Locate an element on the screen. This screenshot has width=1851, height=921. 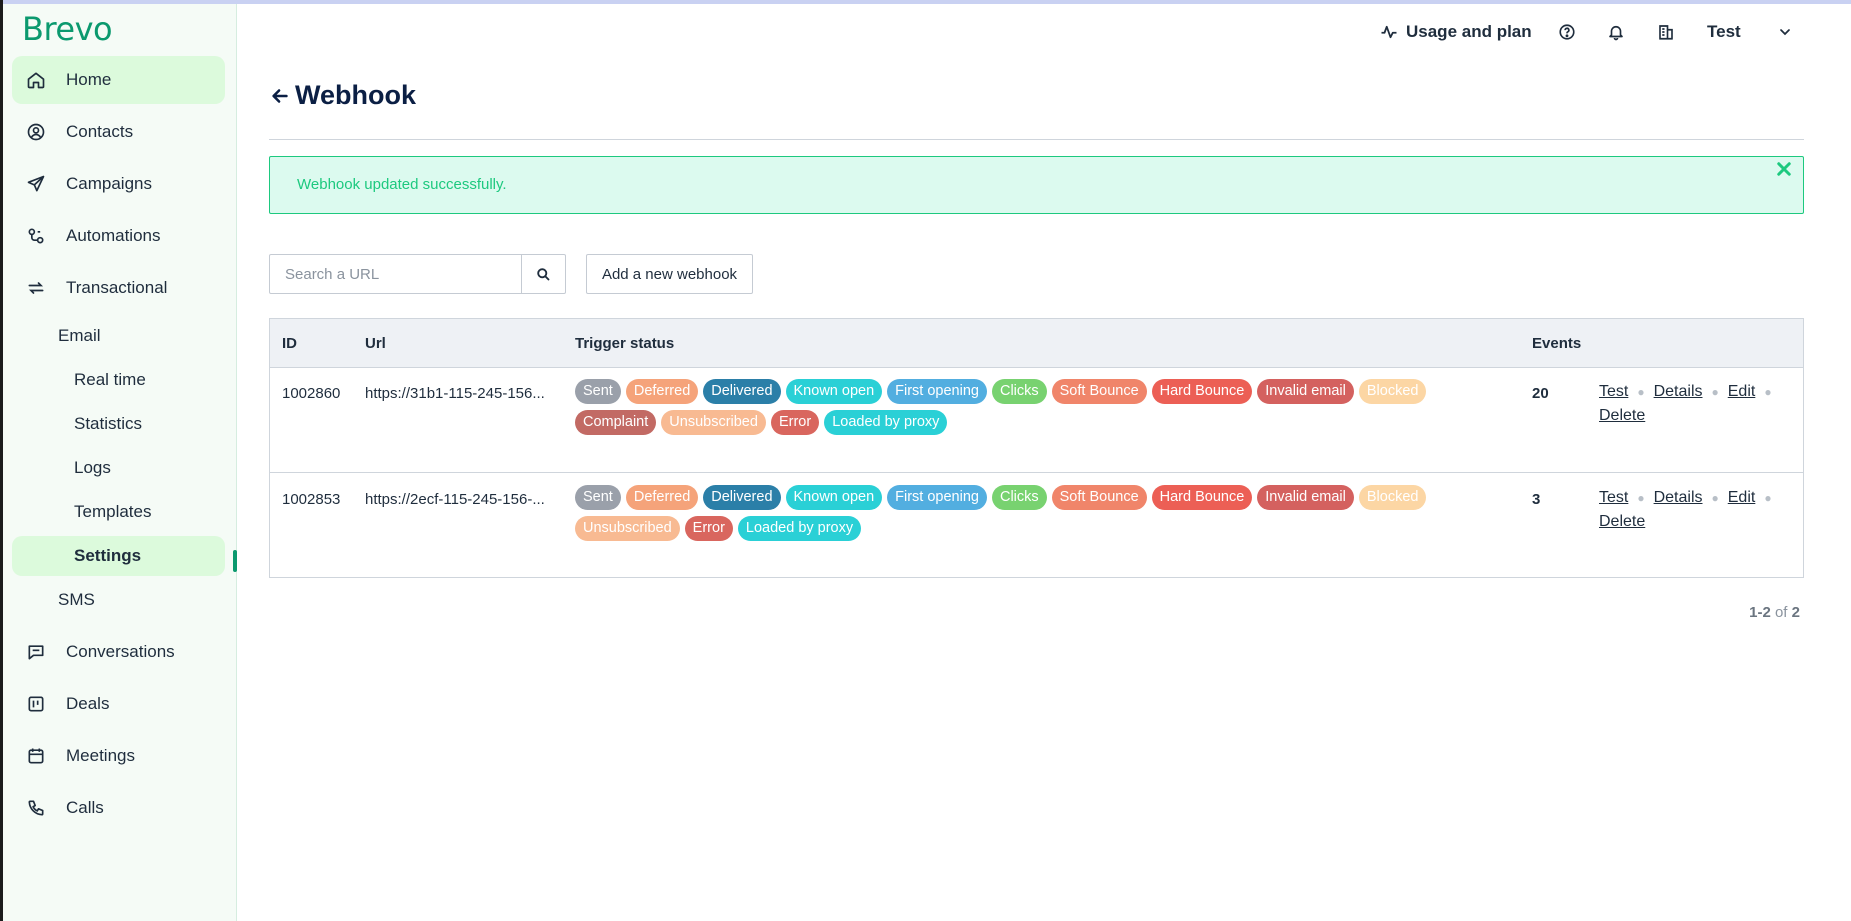
webhook-id: 1002853 is located at coordinates (311, 499).